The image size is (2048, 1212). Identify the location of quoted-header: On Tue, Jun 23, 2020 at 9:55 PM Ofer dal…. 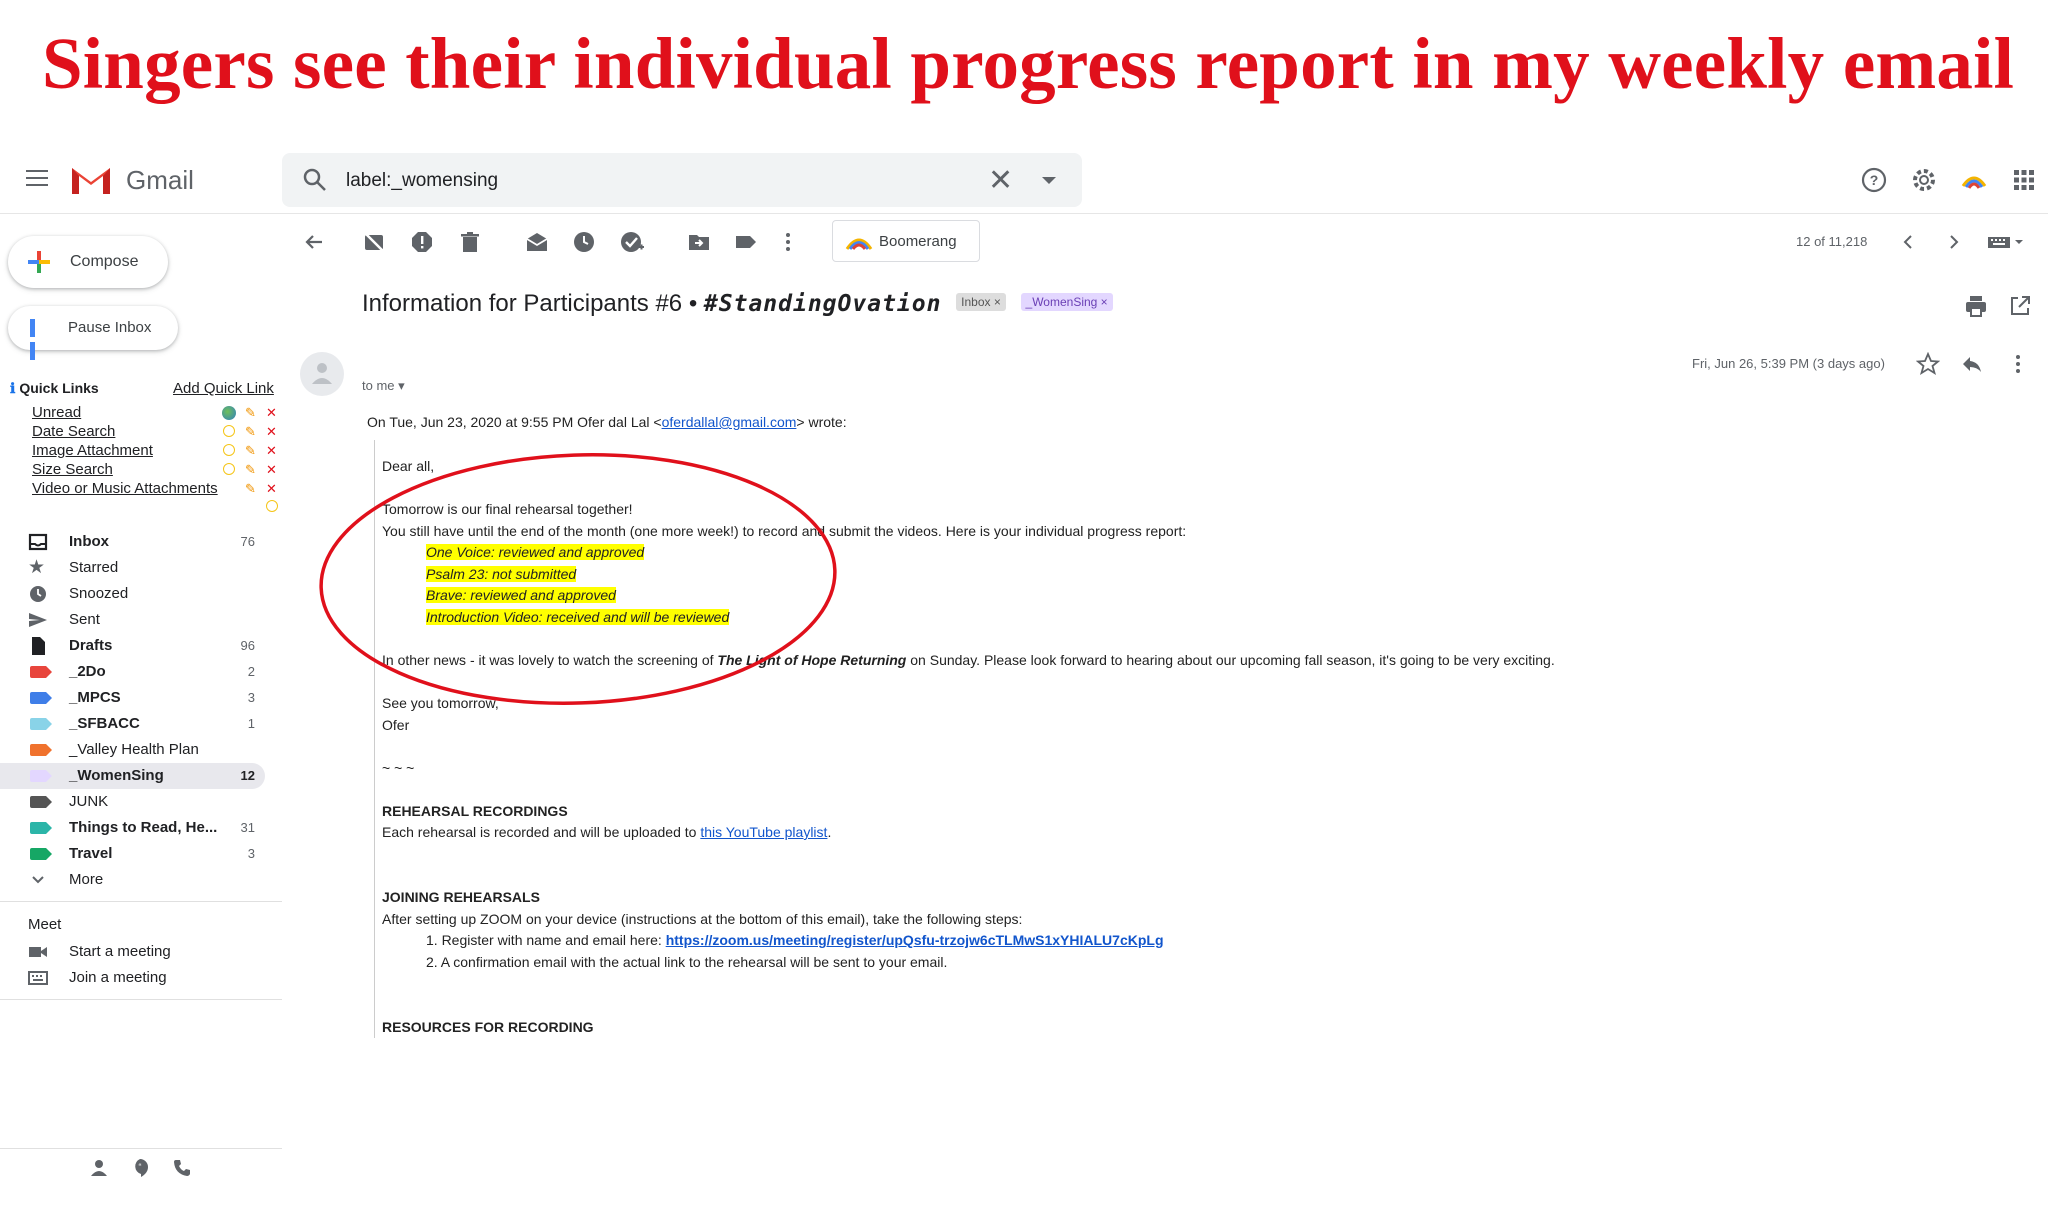
(607, 422).